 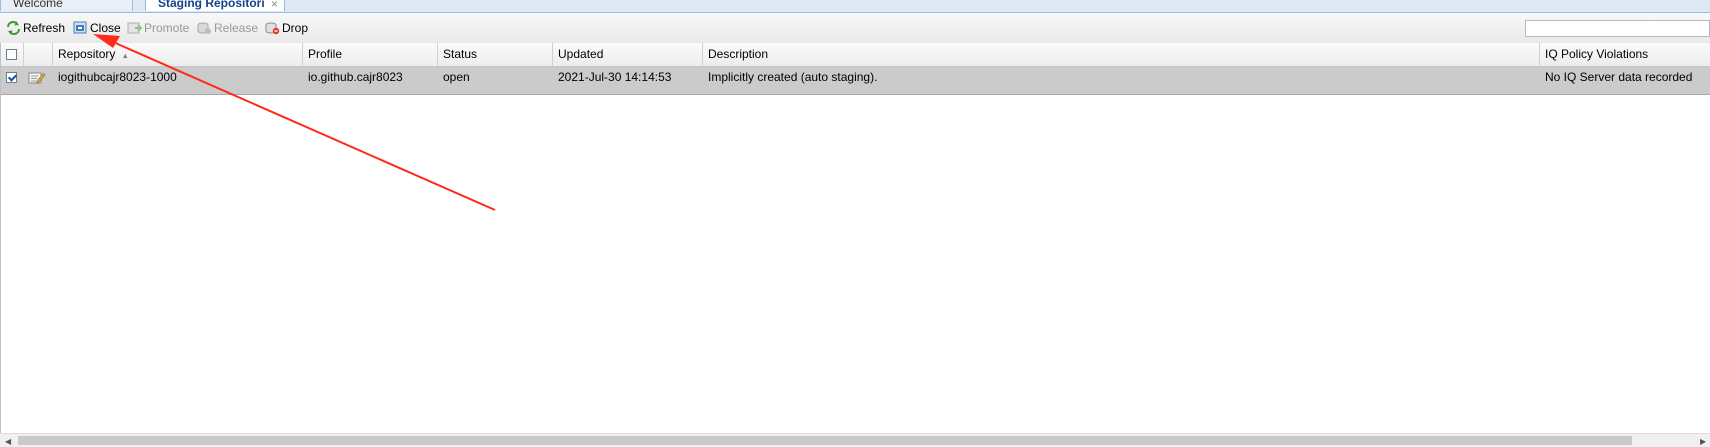 I want to click on cell-description: Implicitly created (auto staging)., so click(x=793, y=77).